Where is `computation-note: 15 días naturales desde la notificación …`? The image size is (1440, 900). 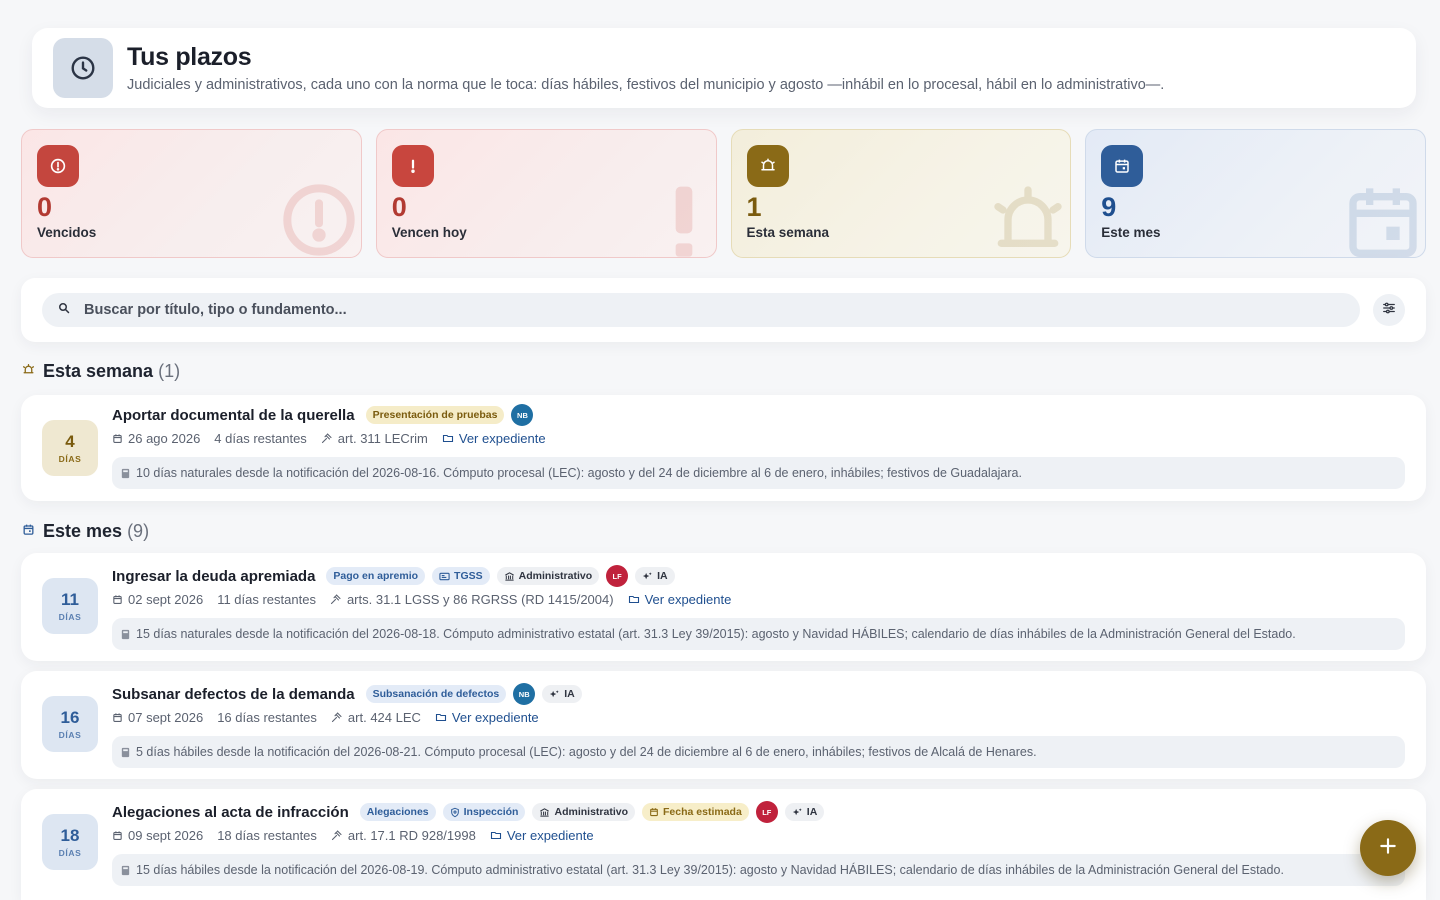
computation-note: 15 días naturales desde la notificación … is located at coordinates (758, 634).